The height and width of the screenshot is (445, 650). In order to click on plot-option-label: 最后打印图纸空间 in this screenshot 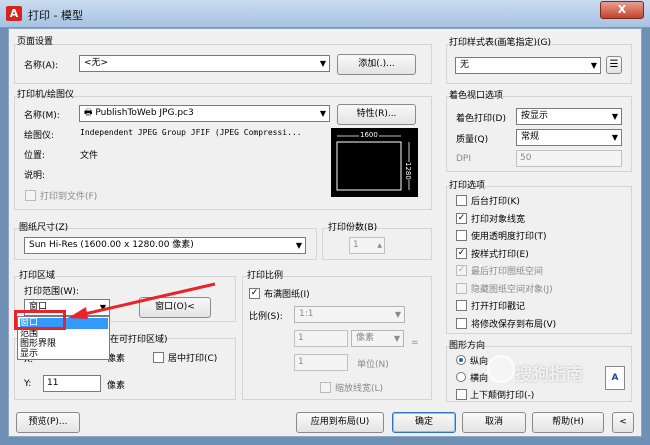, I will do `click(507, 272)`.